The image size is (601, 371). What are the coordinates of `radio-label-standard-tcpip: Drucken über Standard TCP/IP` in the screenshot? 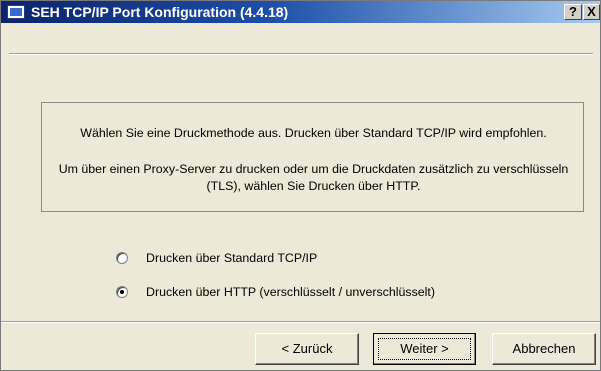 It's located at (232, 258).